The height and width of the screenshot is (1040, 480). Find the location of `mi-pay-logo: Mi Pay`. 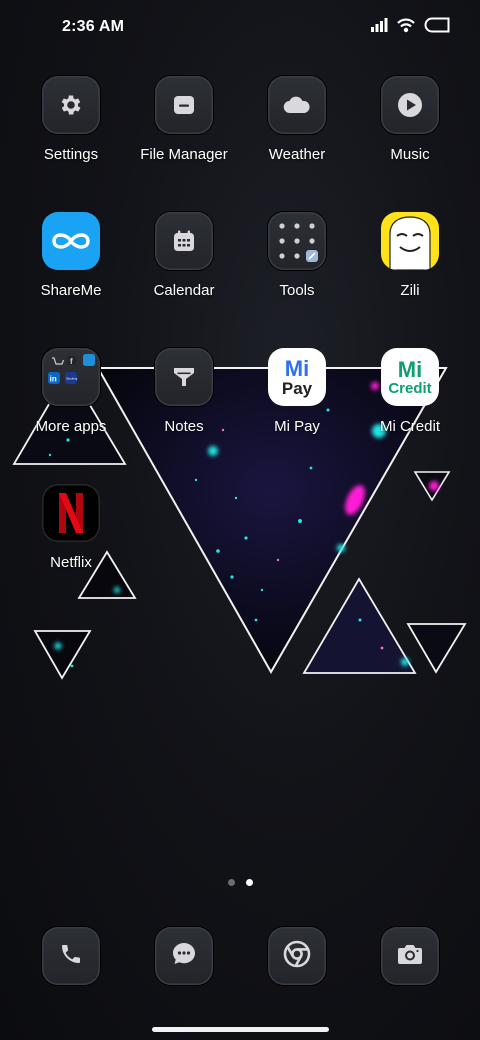

mi-pay-logo: Mi Pay is located at coordinates (297, 377).